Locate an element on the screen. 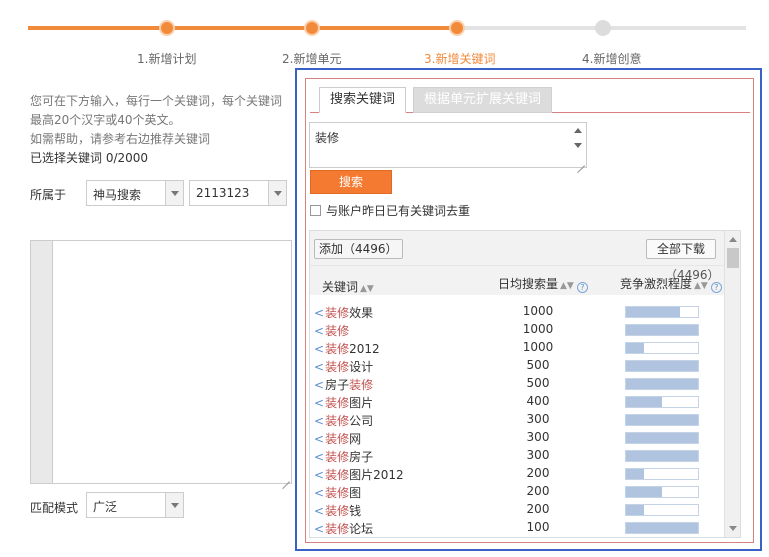 The width and height of the screenshot is (769, 557). column-daily-volume: 日均搜索量 ▲▼? is located at coordinates (543, 284).